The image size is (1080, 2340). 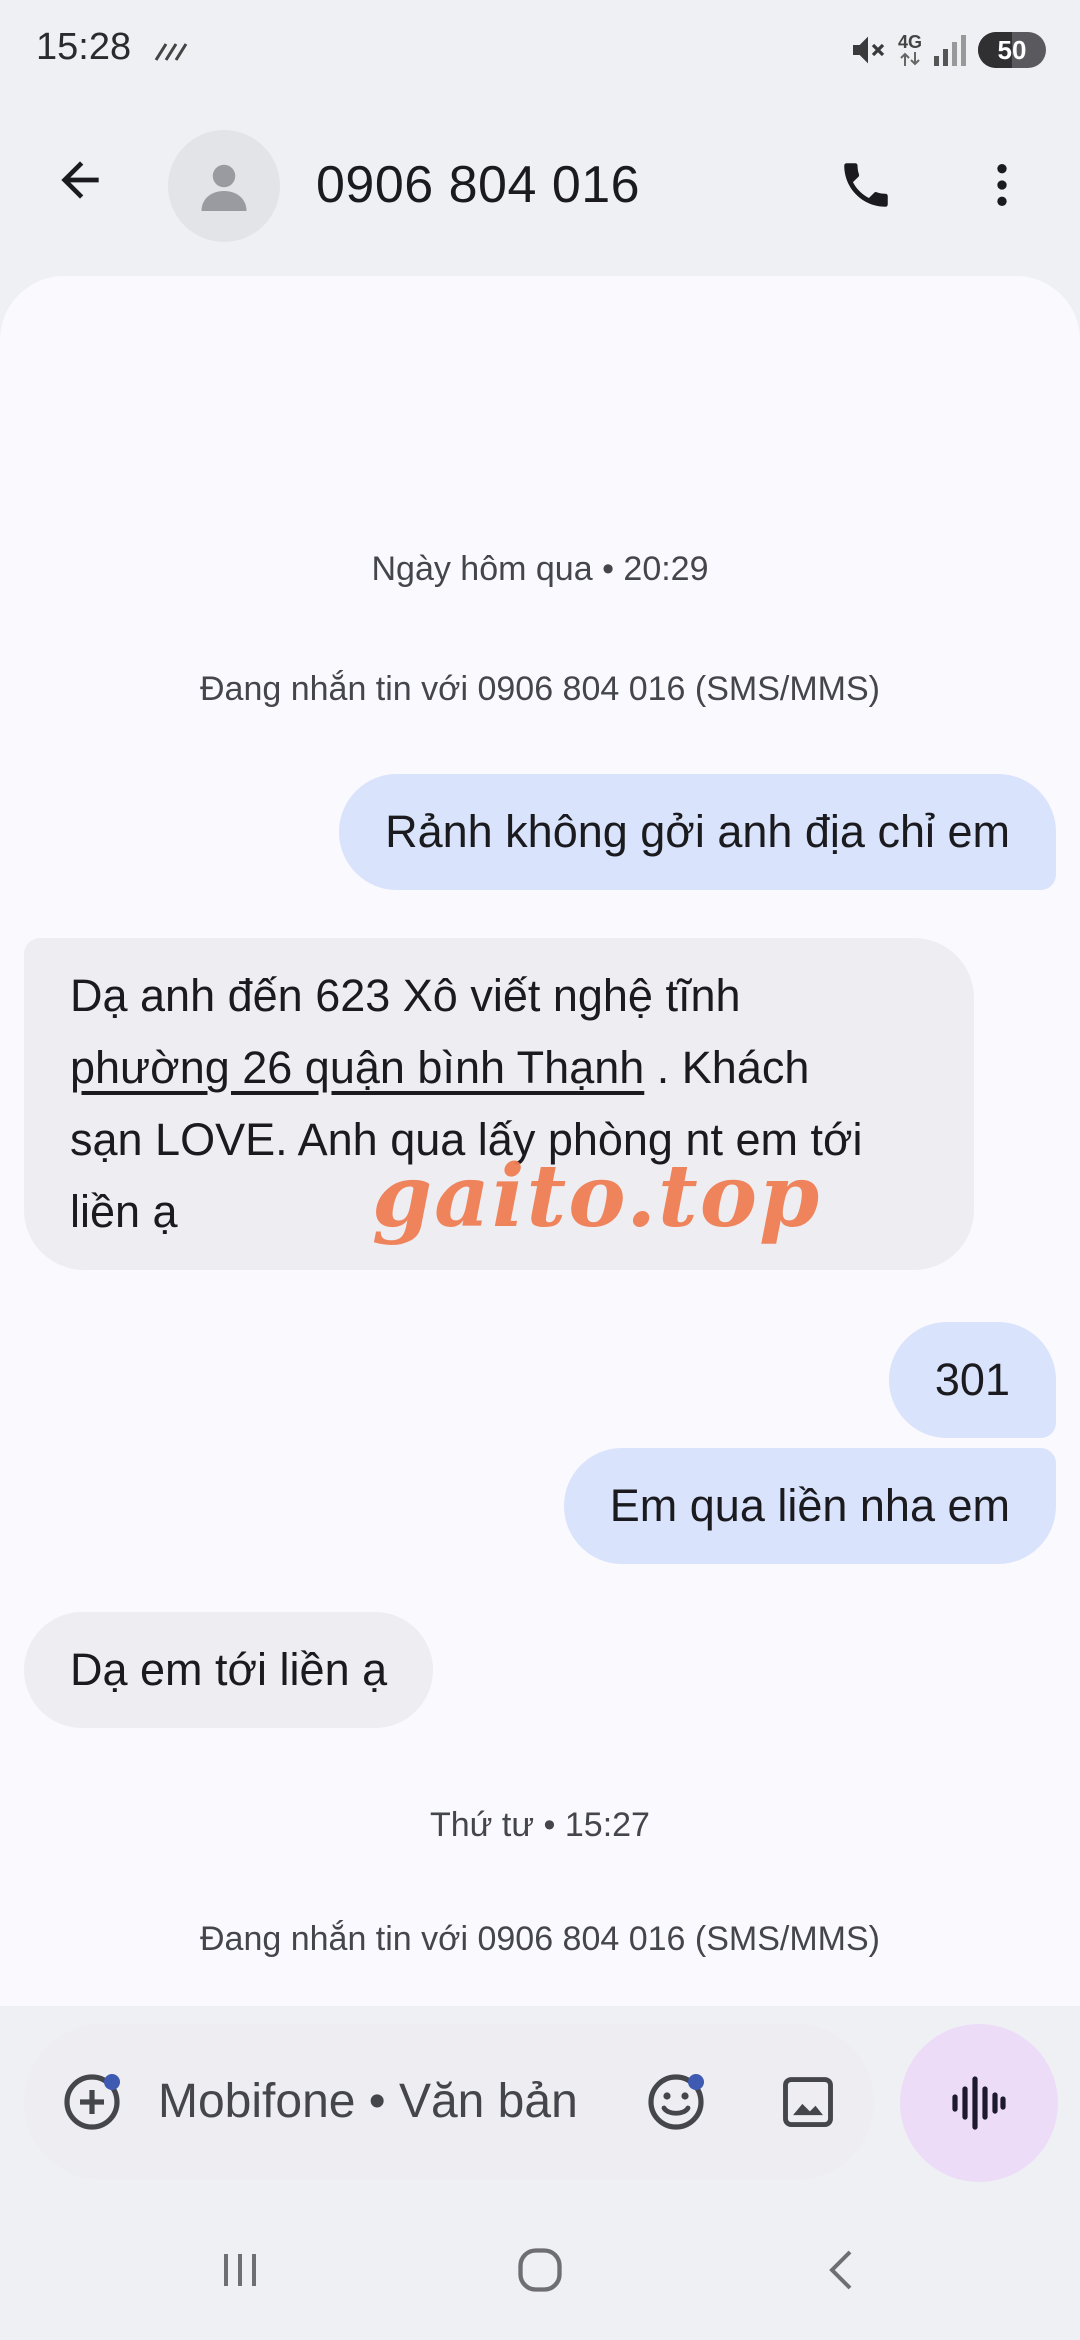 I want to click on home-button, so click(x=540, y=2270).